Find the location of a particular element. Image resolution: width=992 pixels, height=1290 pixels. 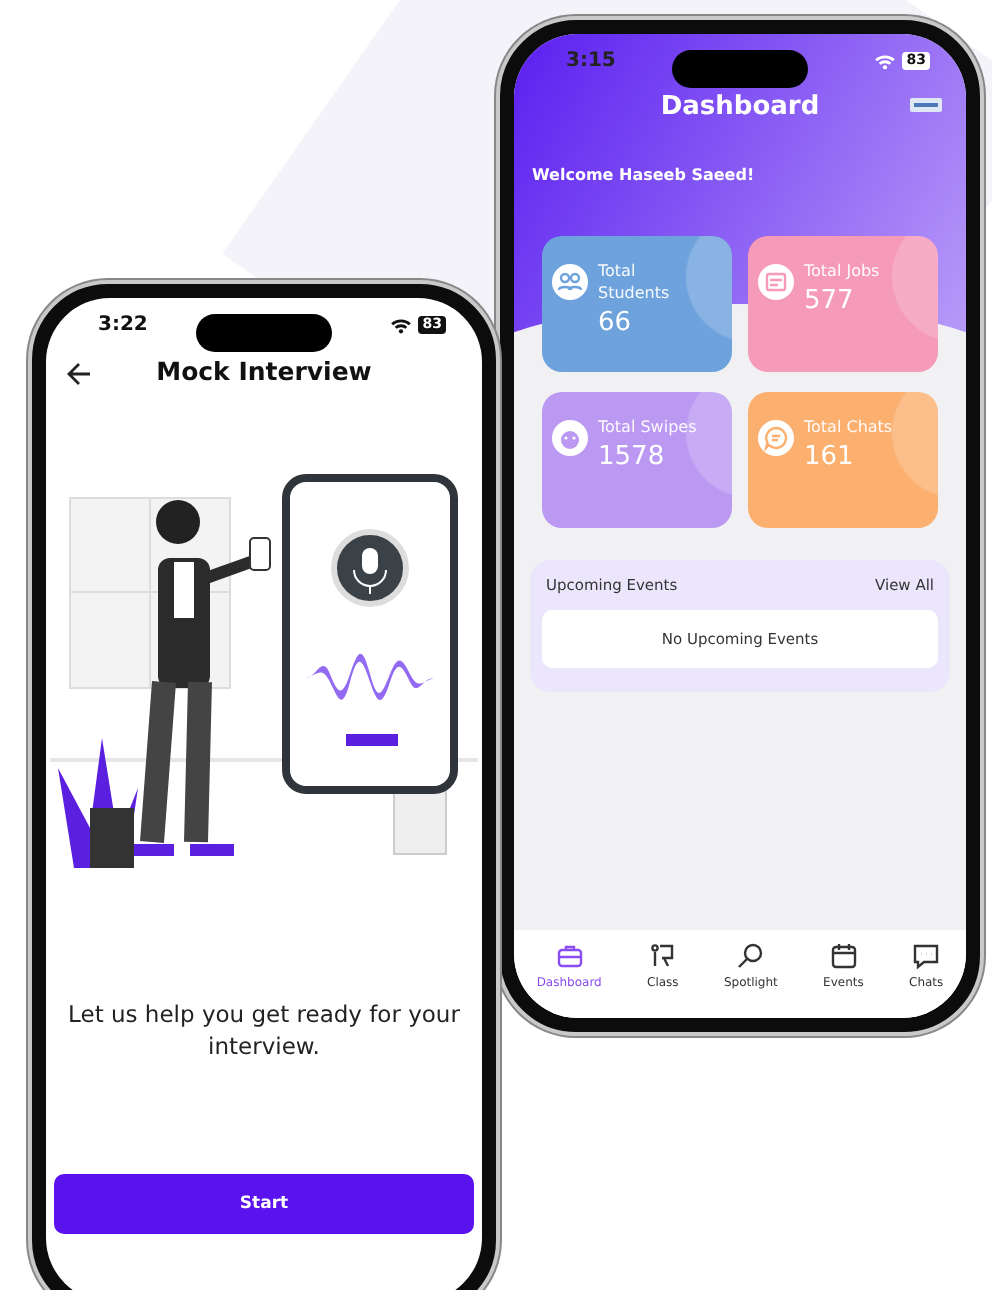

intro-message: Let us help you get ready for your interview. is located at coordinates (264, 1030).